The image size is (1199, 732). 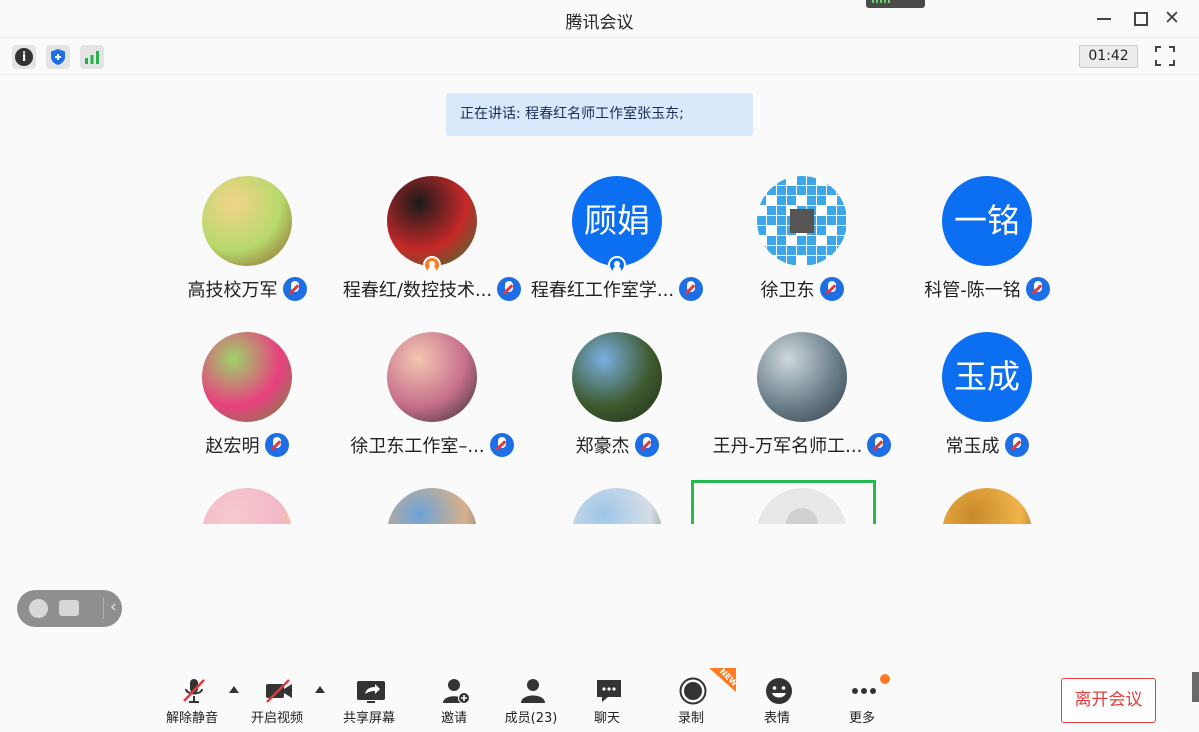 What do you see at coordinates (607, 700) in the screenshot?
I see `chat-button: 聊天` at bounding box center [607, 700].